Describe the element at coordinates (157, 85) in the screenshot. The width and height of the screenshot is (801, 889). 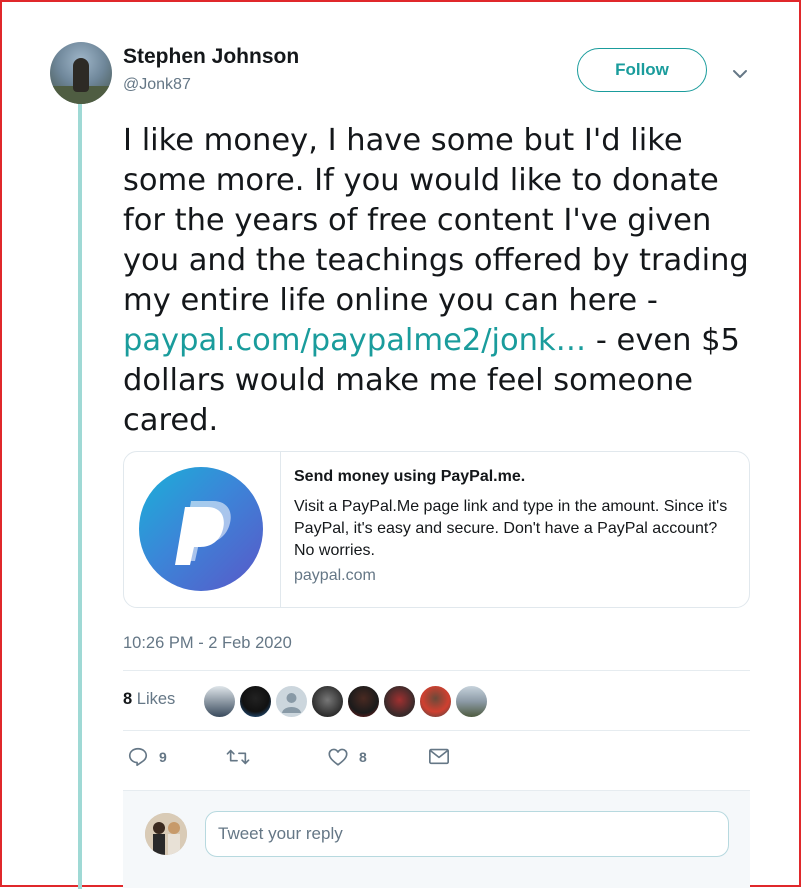
I see `author-handle: @Jonk87` at that location.